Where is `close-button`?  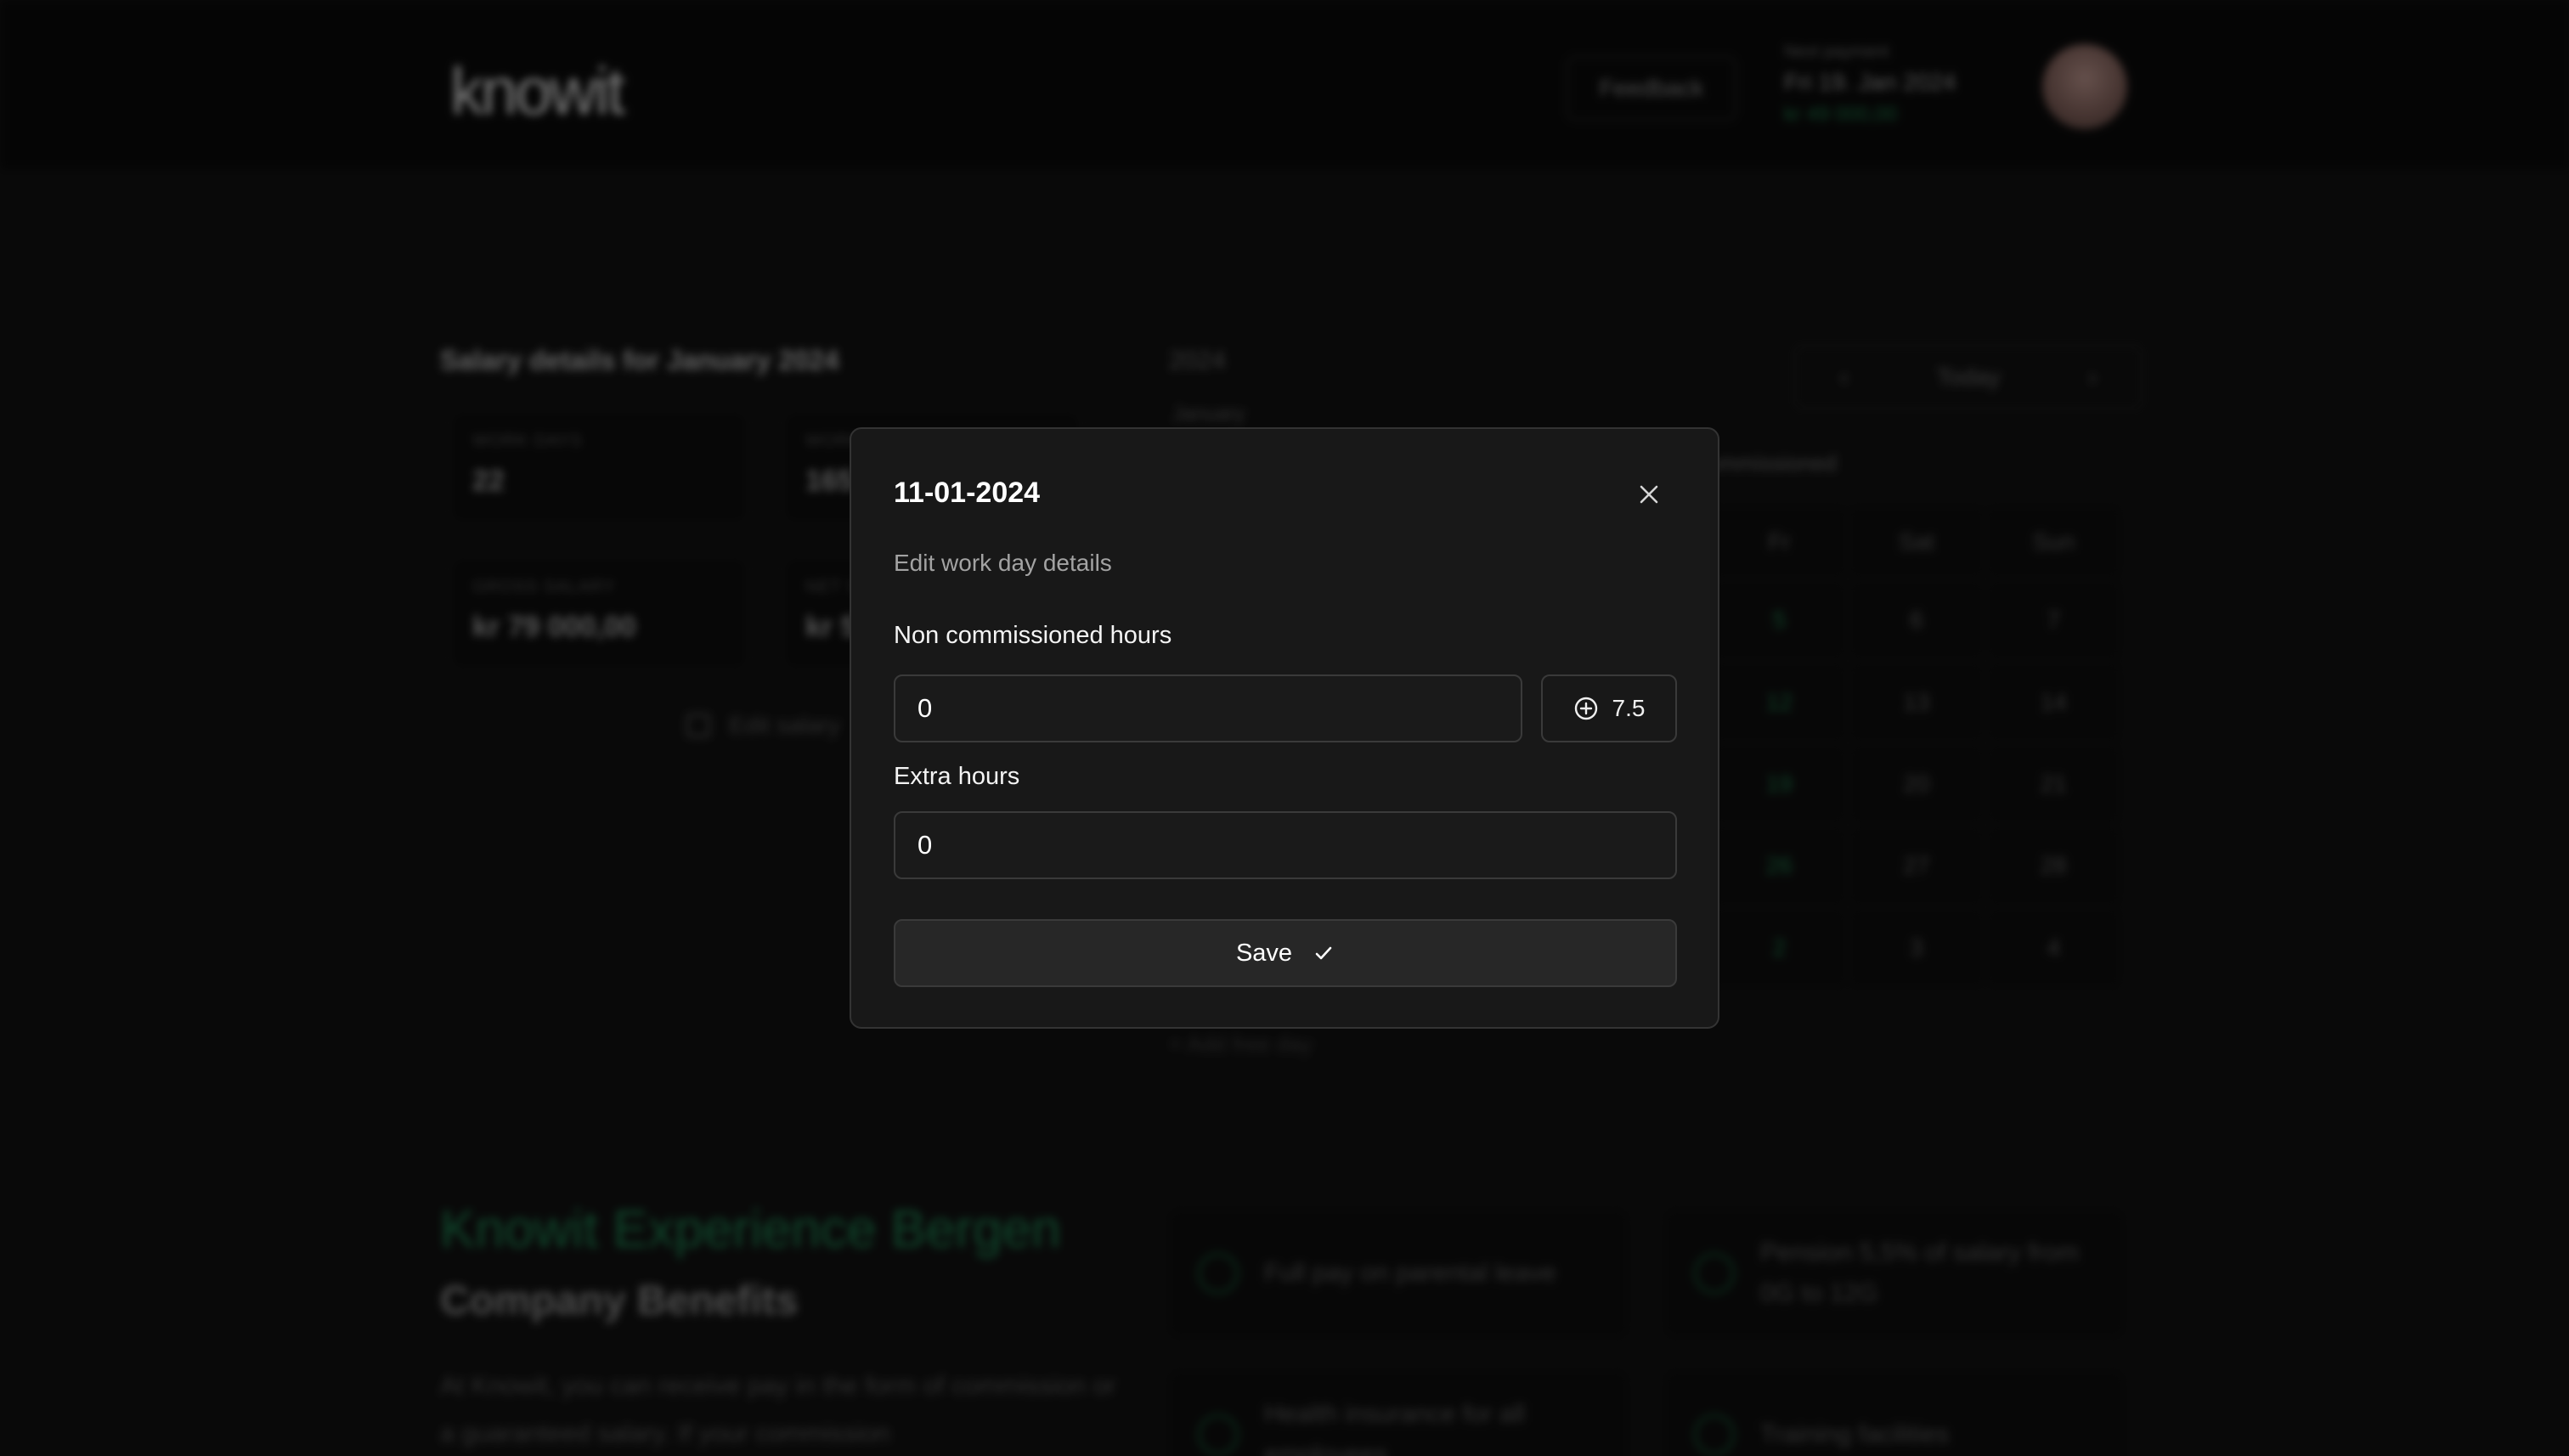
close-button is located at coordinates (1649, 495).